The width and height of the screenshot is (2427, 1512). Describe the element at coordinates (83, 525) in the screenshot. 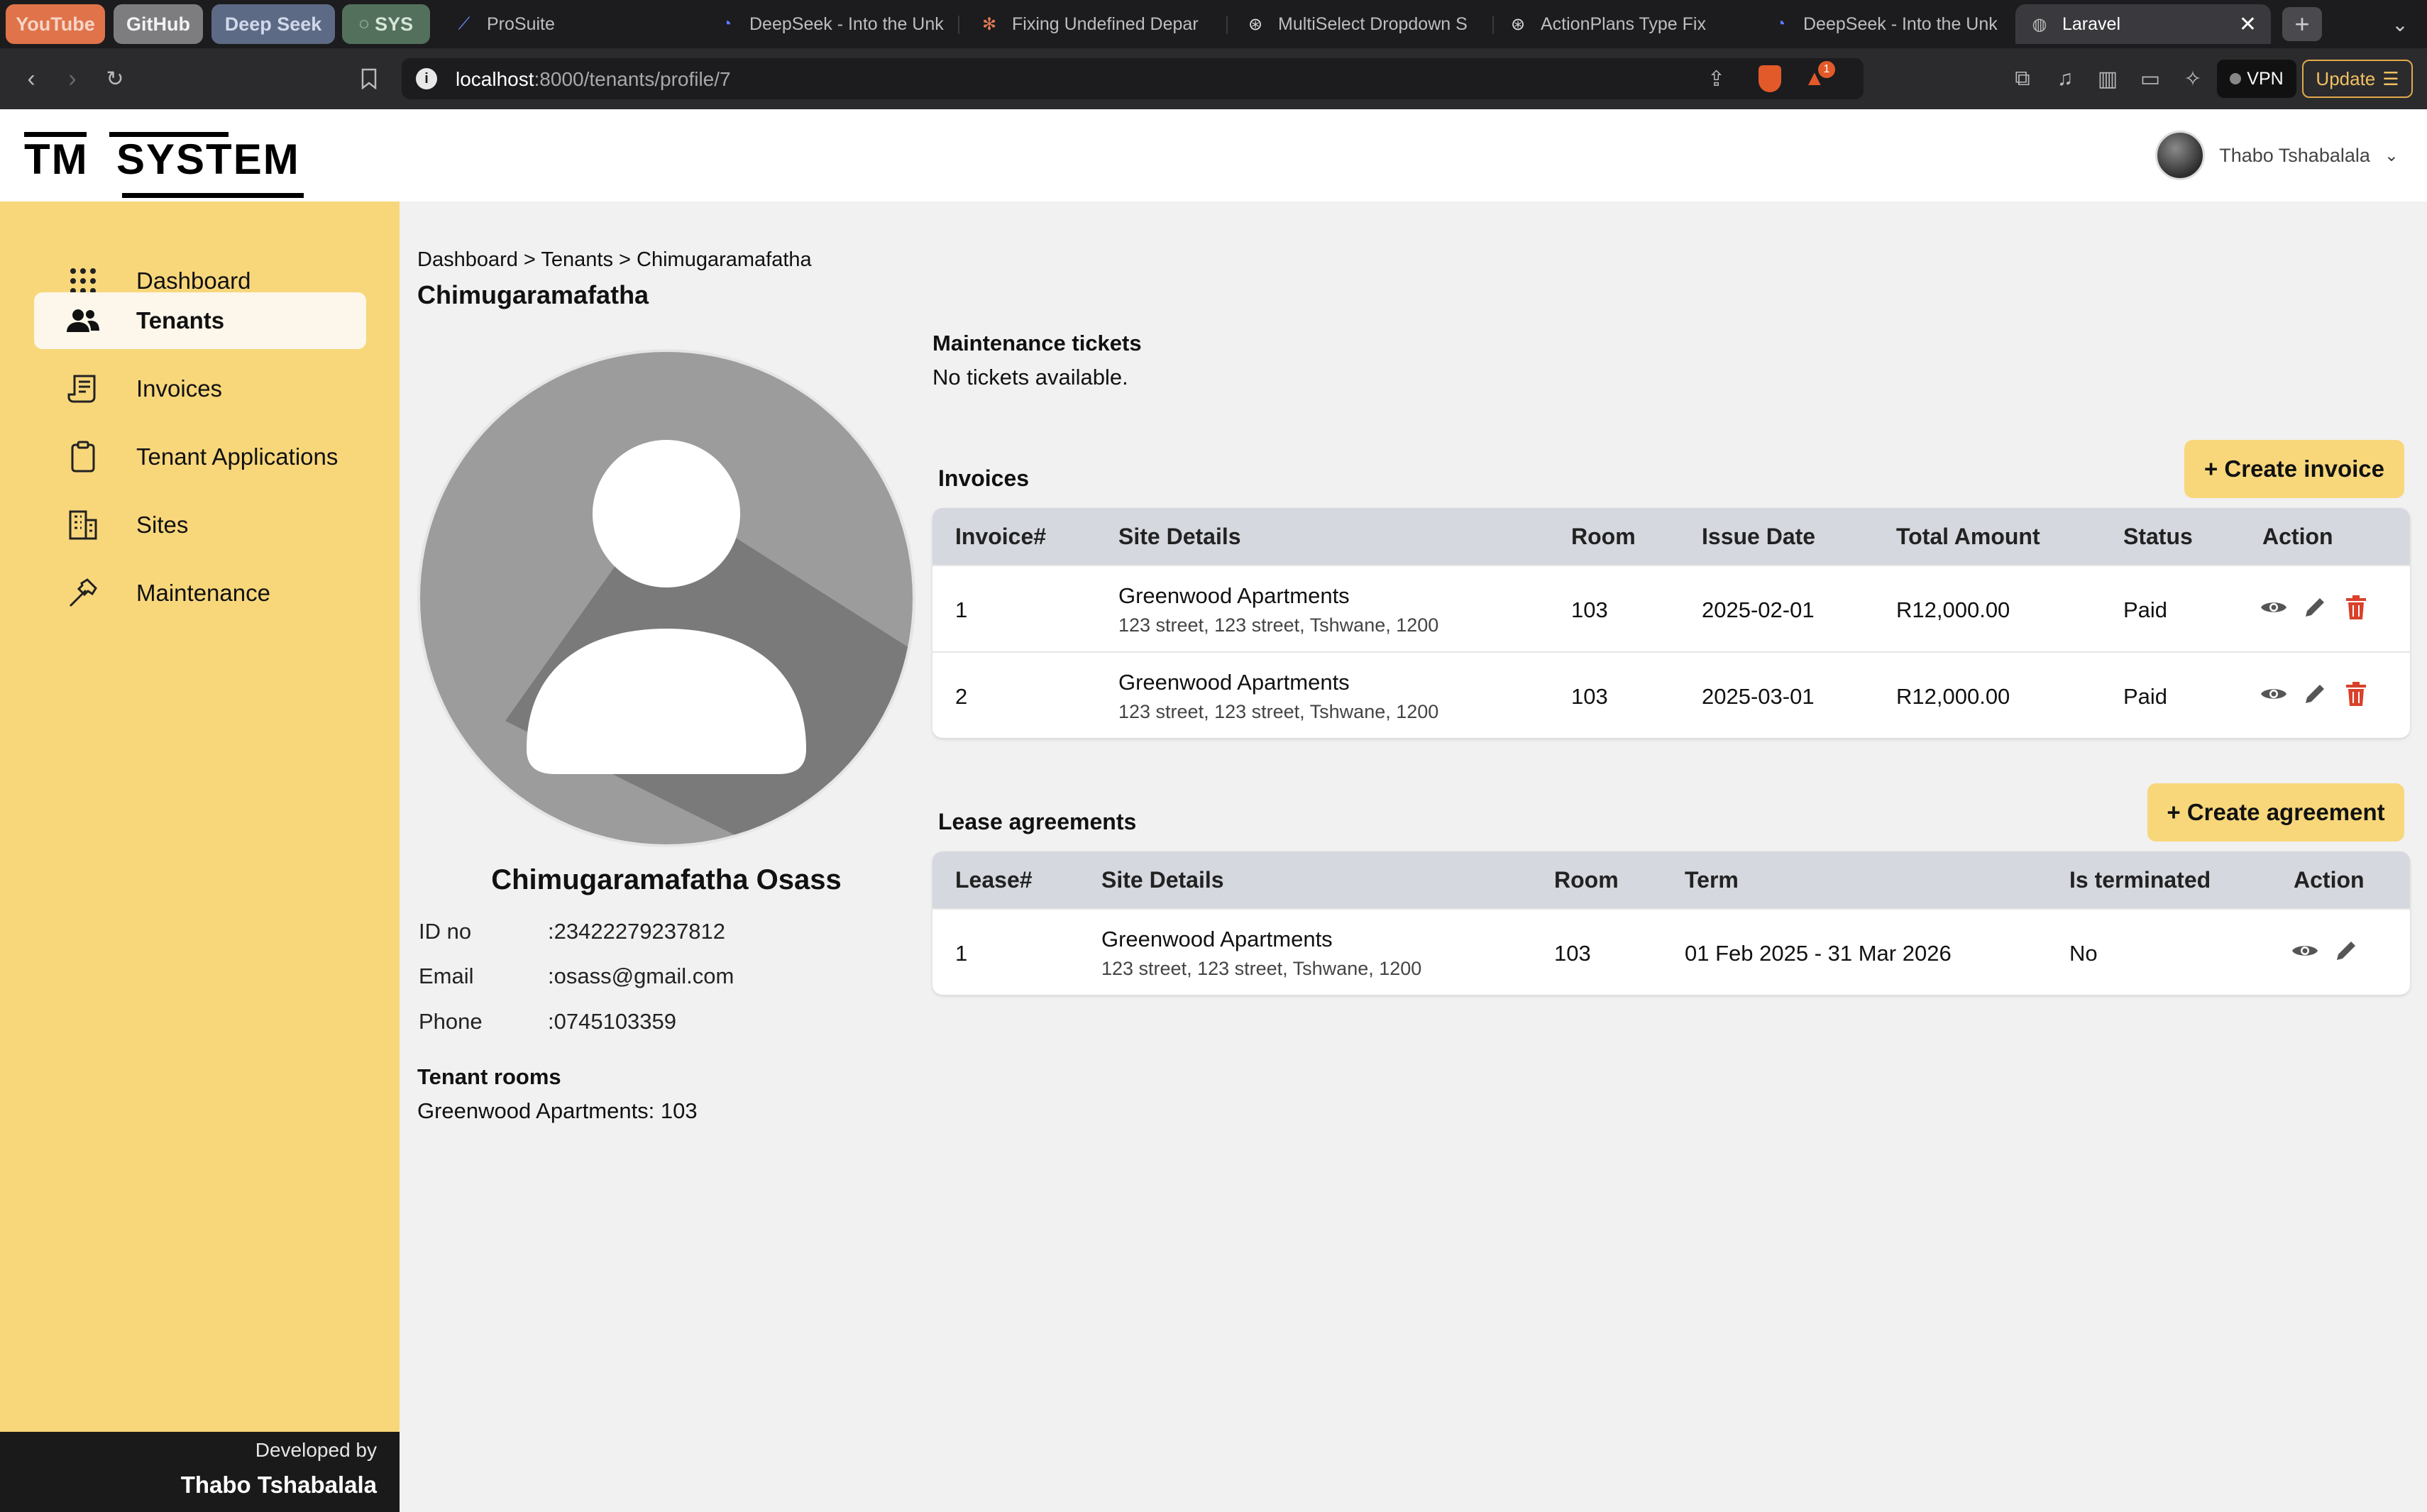

I see `building-icon` at that location.